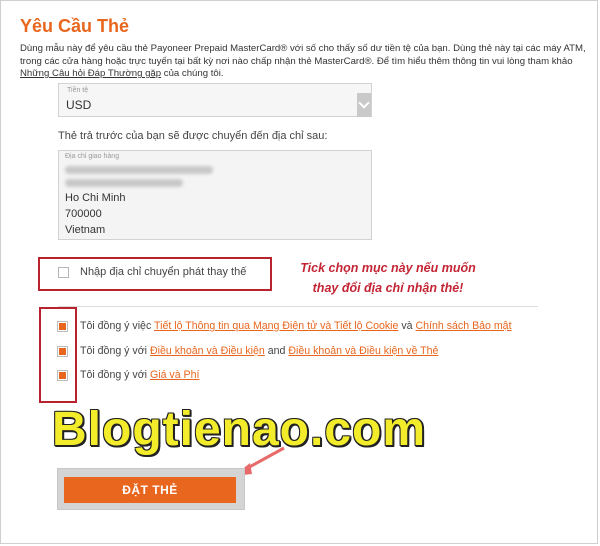 The height and width of the screenshot is (546, 600). What do you see at coordinates (298, 306) in the screenshot?
I see `divider` at bounding box center [298, 306].